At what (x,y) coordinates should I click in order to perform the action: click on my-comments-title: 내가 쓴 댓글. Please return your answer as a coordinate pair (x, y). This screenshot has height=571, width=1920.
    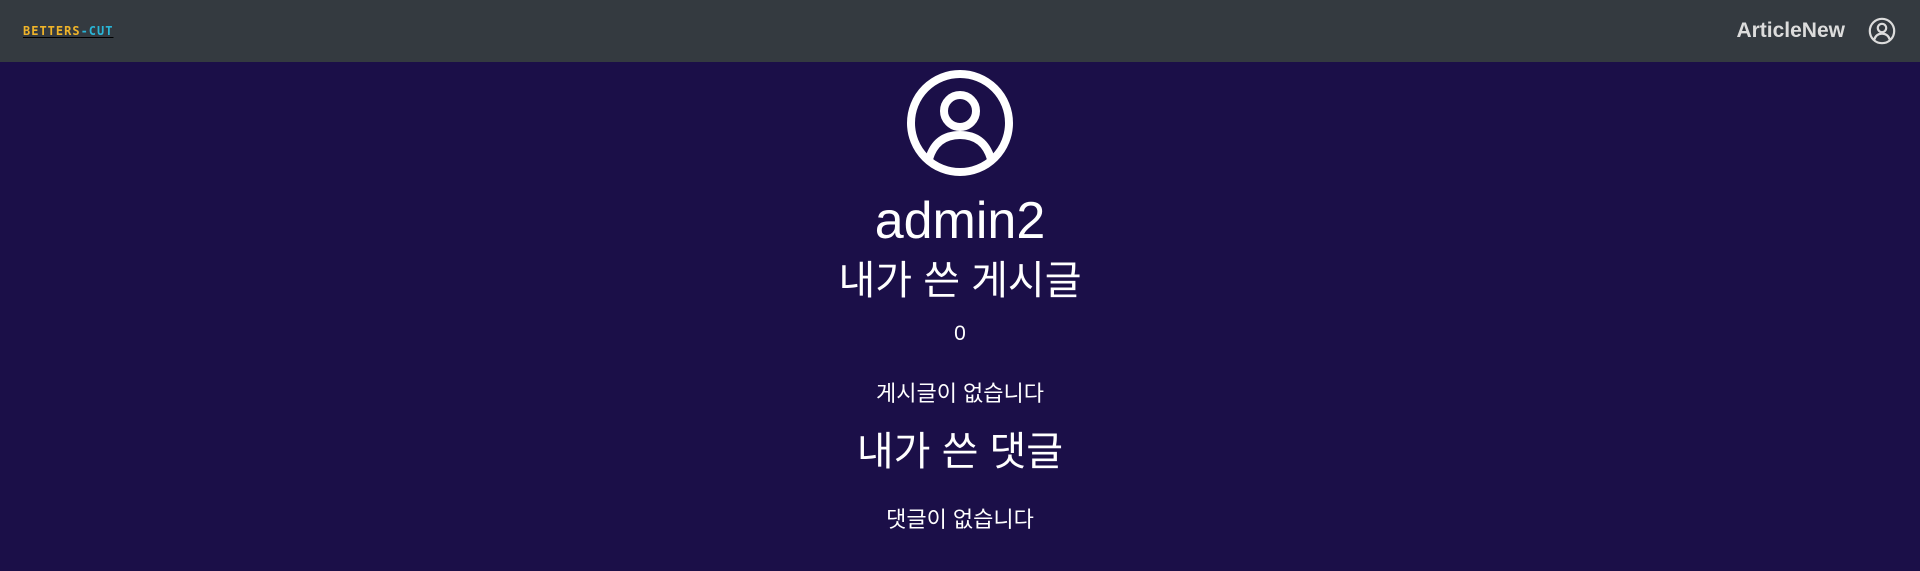
    Looking at the image, I should click on (960, 452).